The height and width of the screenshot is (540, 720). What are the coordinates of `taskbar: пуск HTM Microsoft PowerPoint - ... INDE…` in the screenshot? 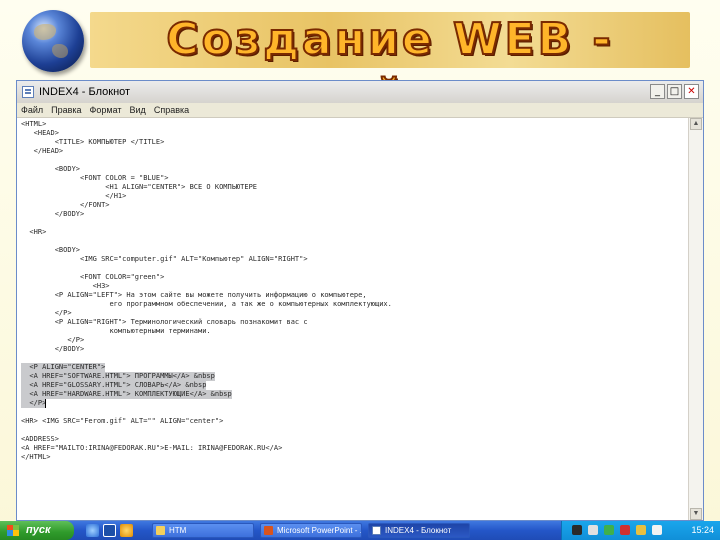 It's located at (360, 530).